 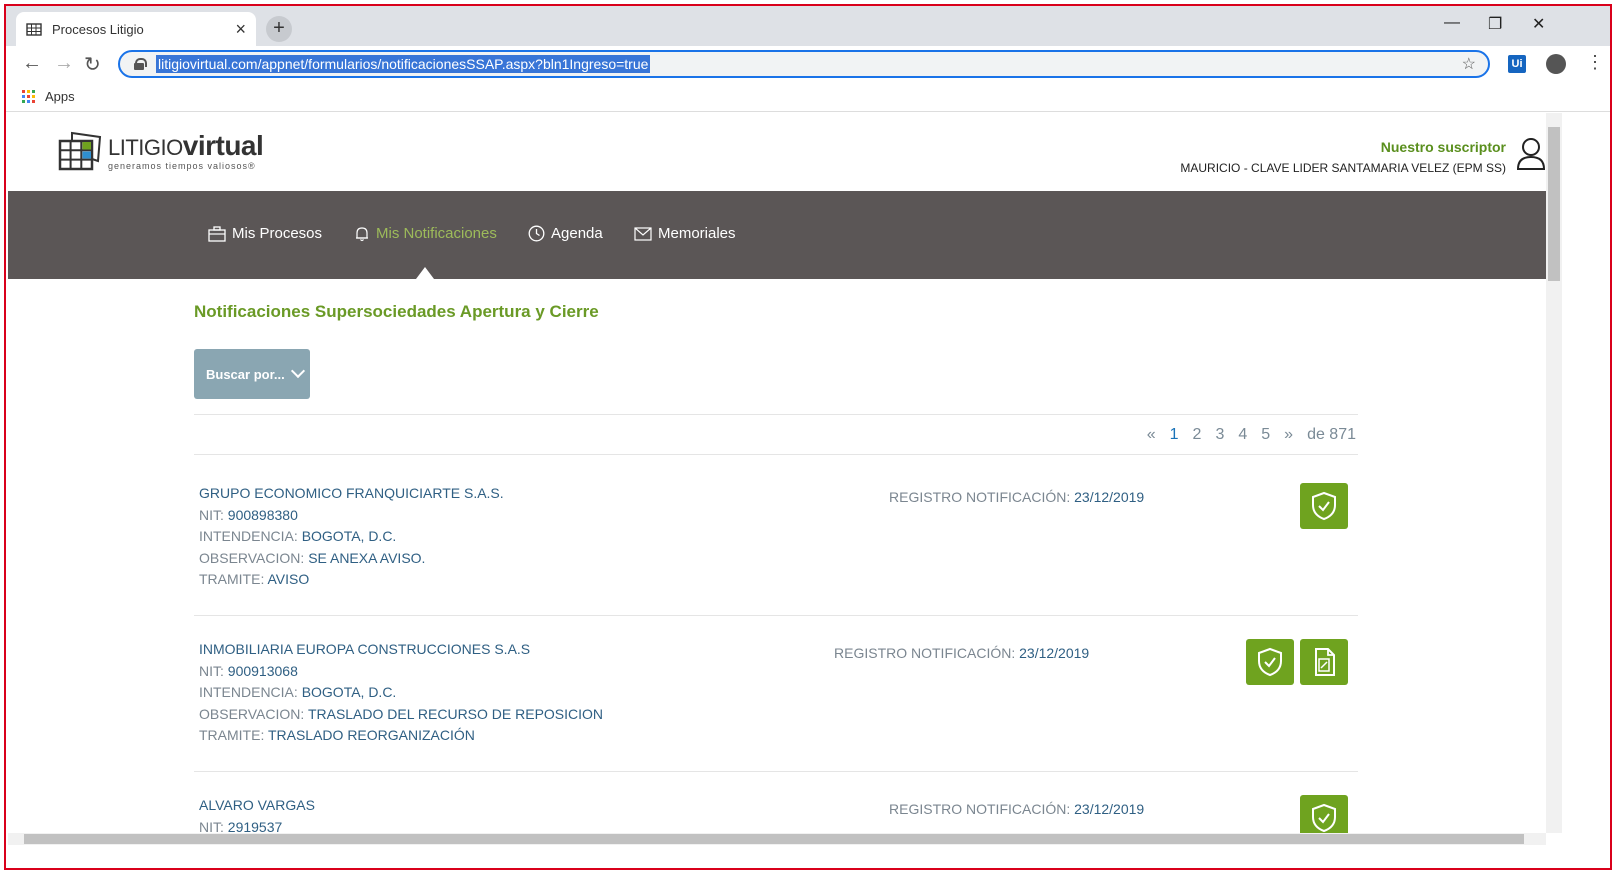 What do you see at coordinates (262, 670) in the screenshot?
I see `nit-value: 900913068` at bounding box center [262, 670].